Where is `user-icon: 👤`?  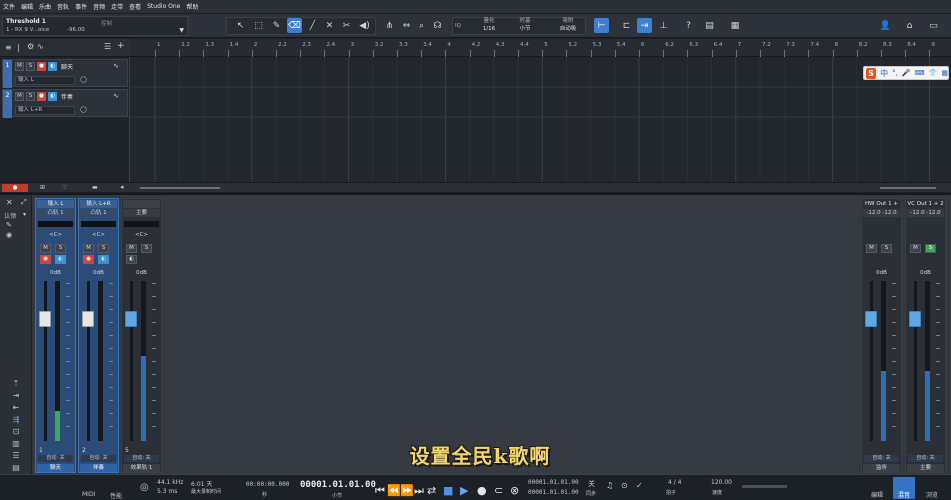
user-icon: 👤 is located at coordinates (885, 25).